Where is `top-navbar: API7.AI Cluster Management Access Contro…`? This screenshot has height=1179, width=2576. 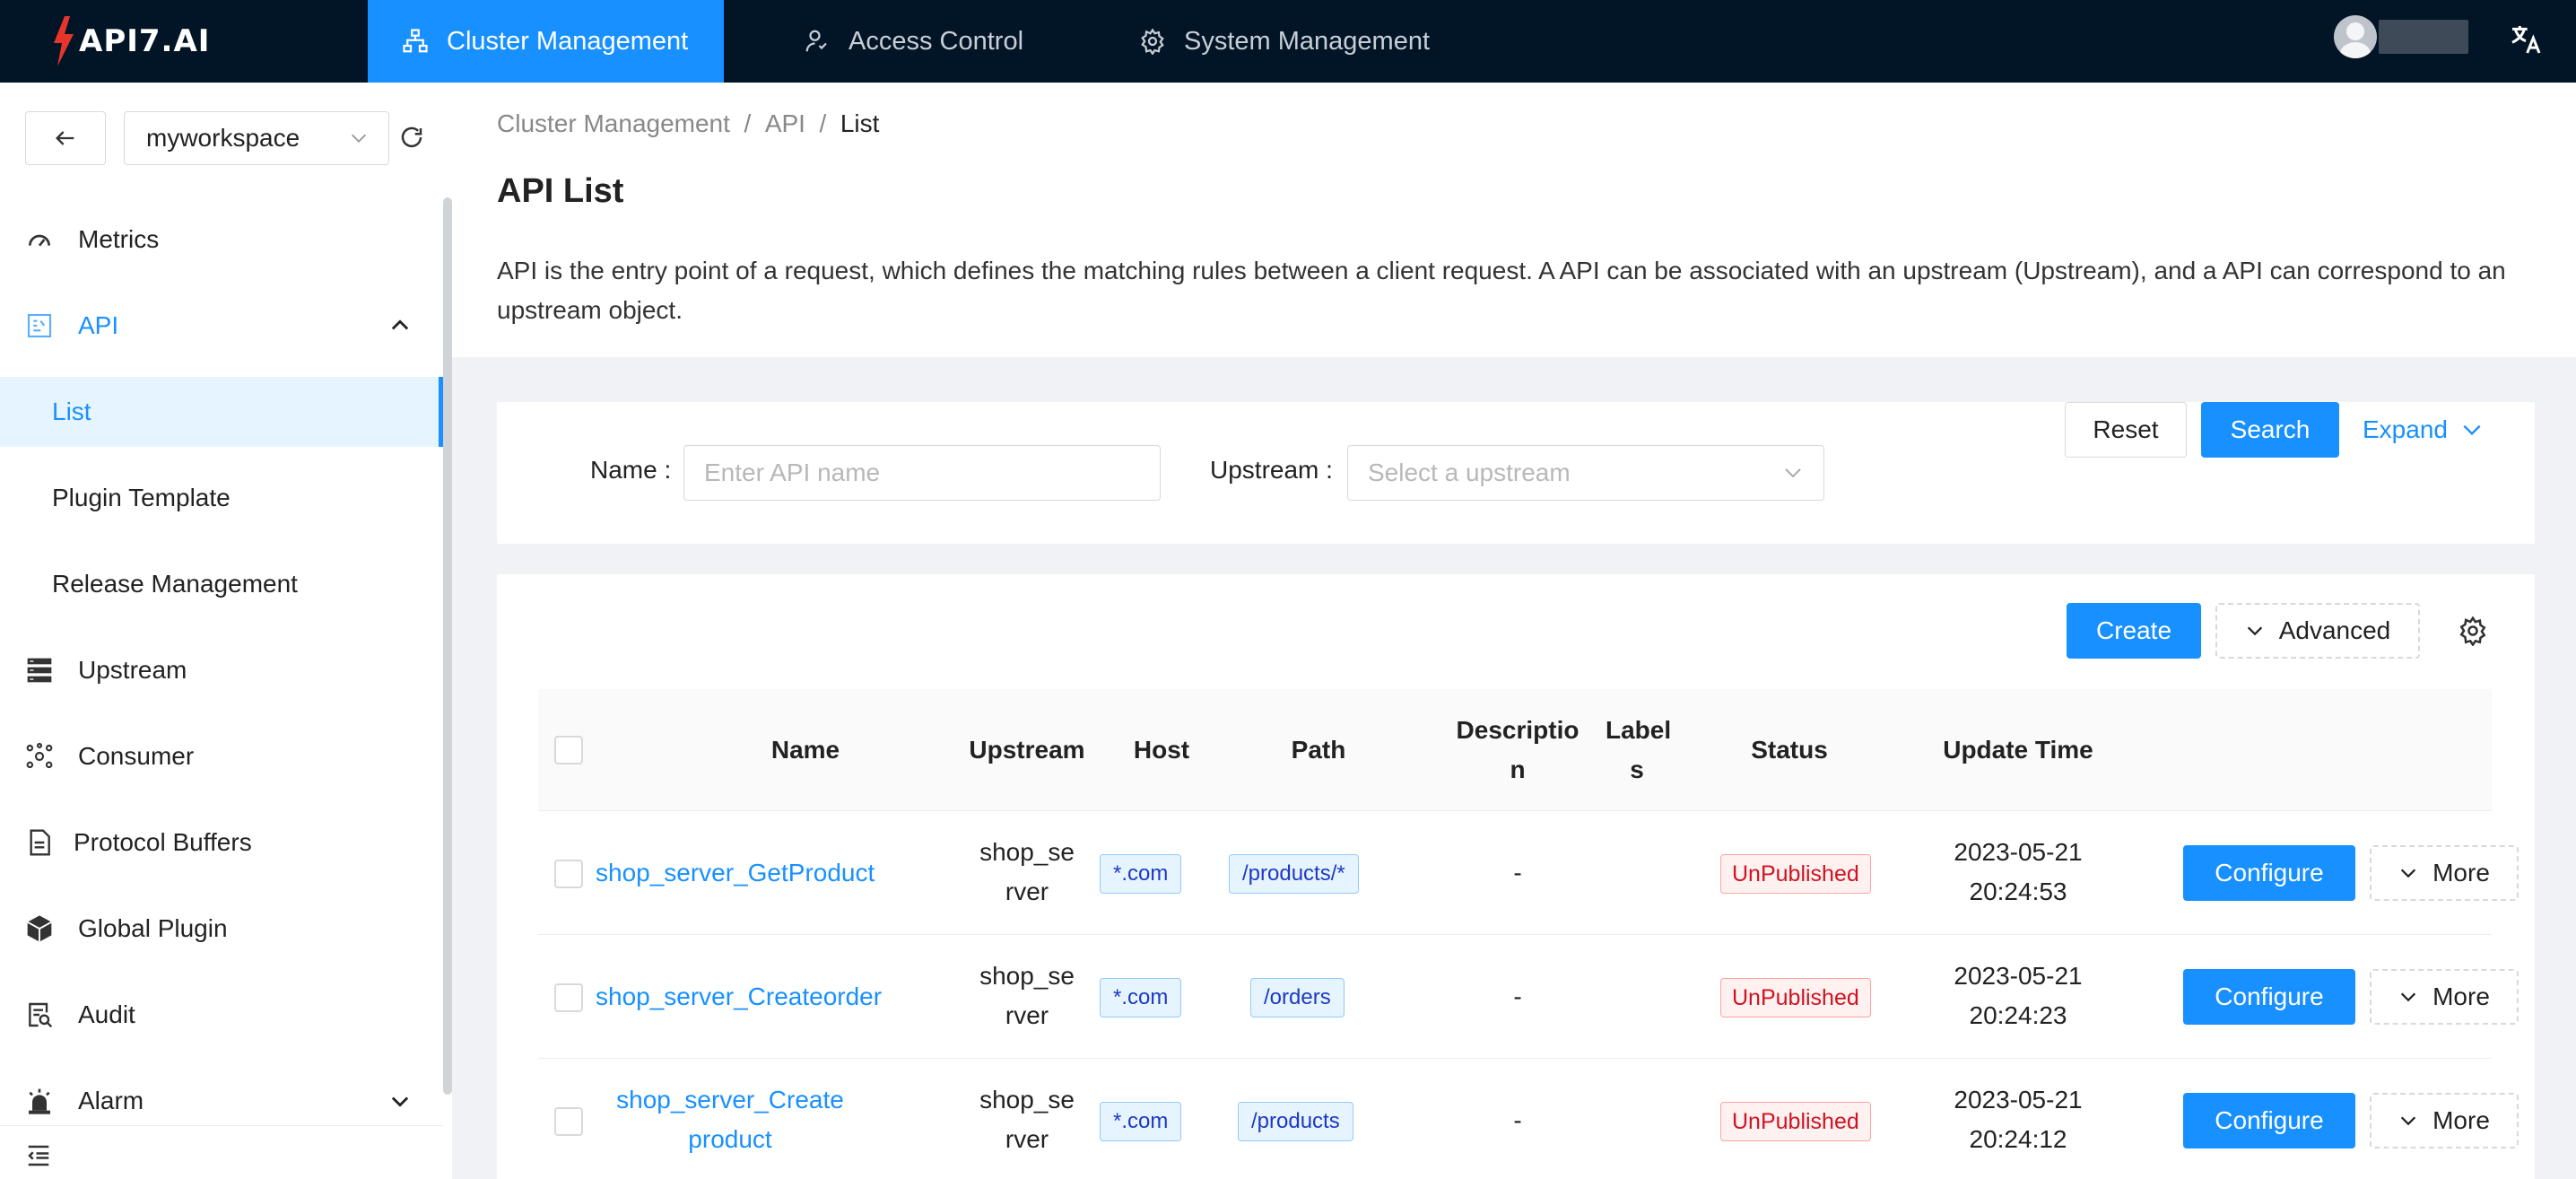 top-navbar: API7.AI Cluster Management Access Contro… is located at coordinates (1288, 42).